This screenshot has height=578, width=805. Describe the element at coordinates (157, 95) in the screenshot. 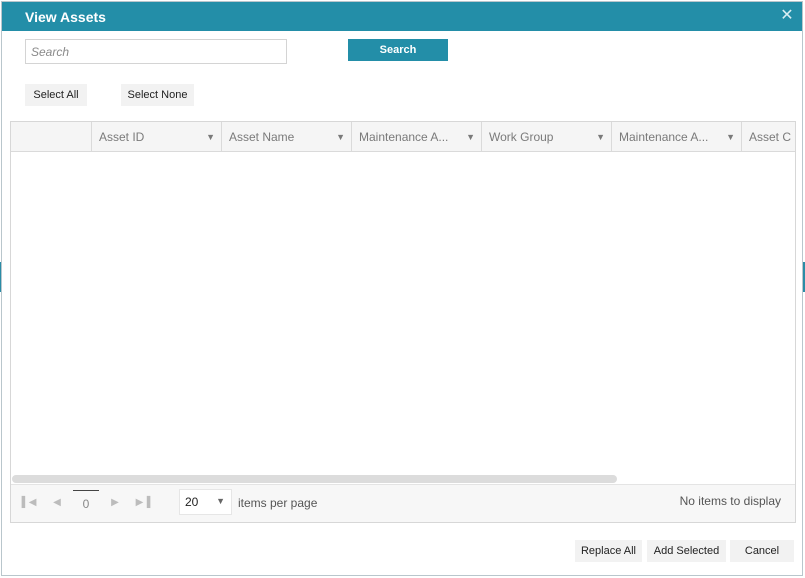

I see `select-none-button: Select None` at that location.